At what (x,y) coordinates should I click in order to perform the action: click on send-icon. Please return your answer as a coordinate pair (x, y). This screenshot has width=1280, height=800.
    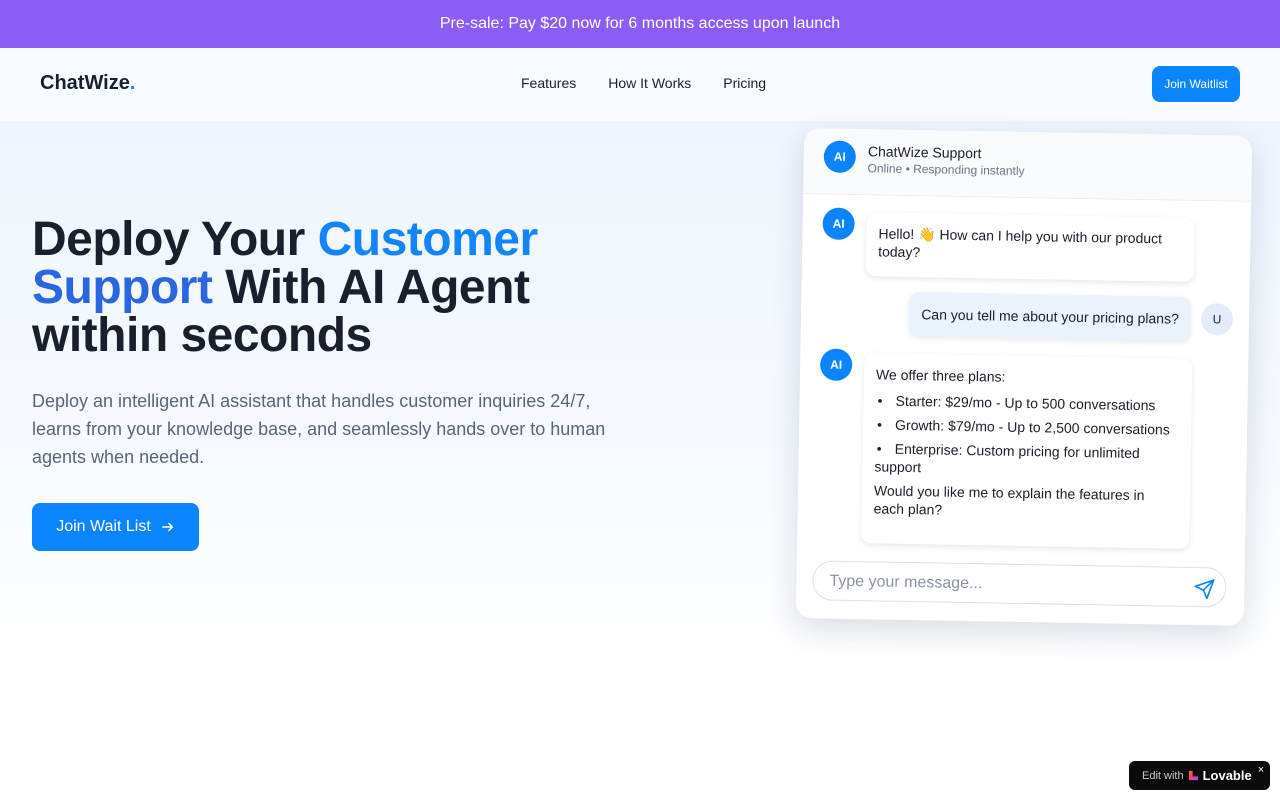
    Looking at the image, I should click on (1204, 589).